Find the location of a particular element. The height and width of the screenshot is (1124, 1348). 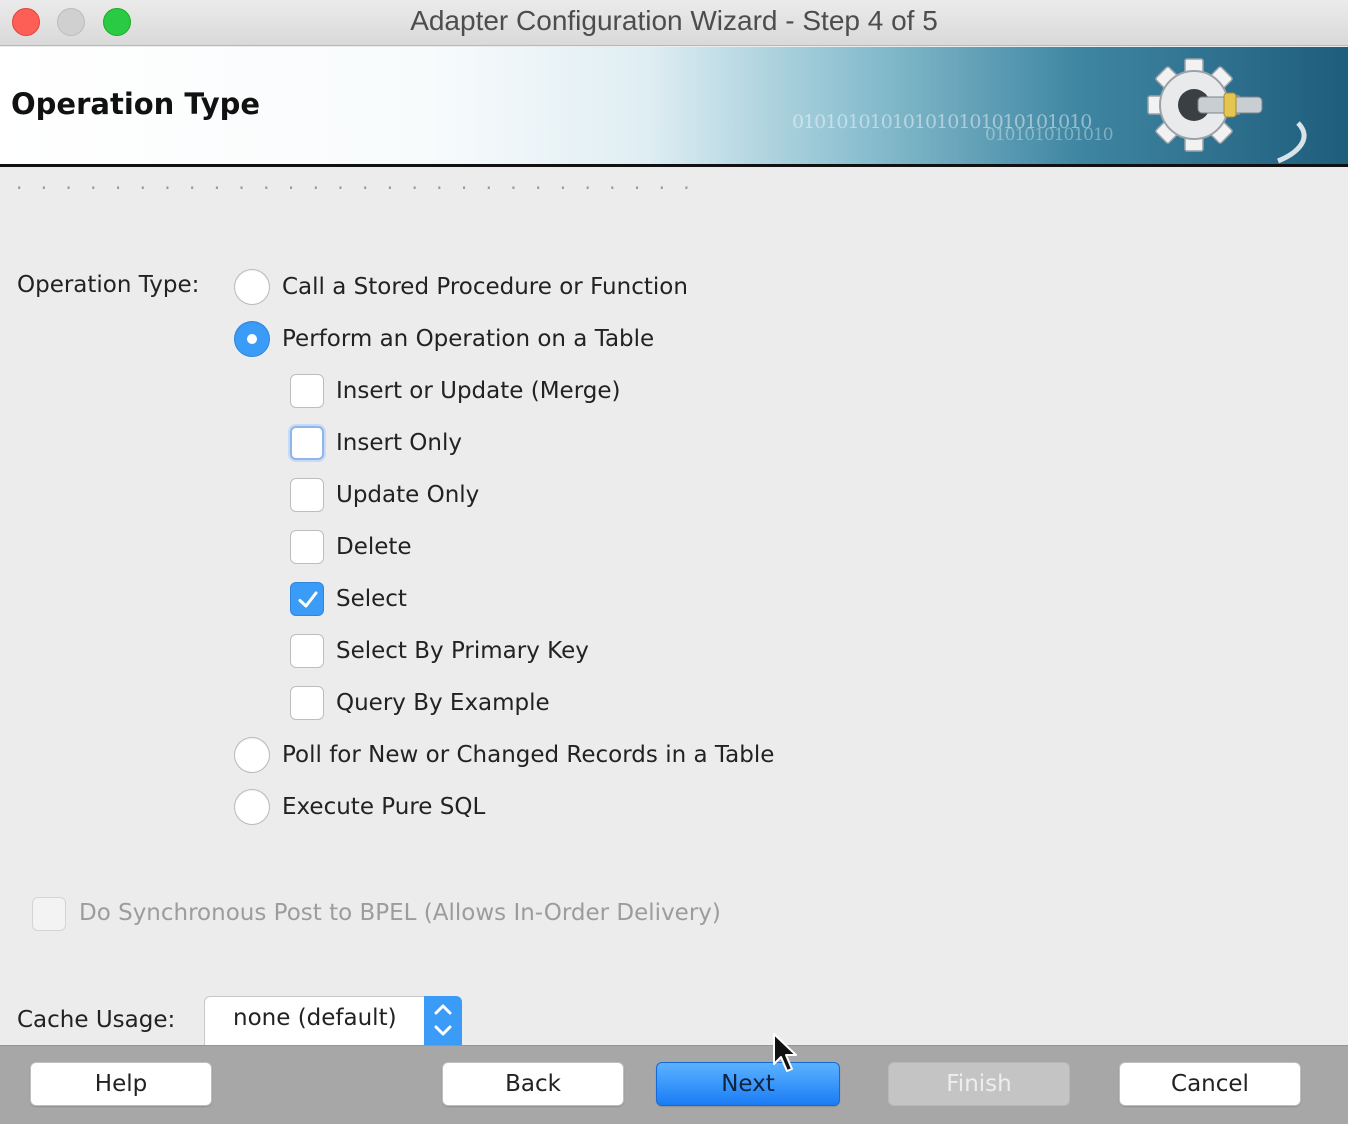

checkbox-insert-only-label: Insert Only is located at coordinates (399, 443).